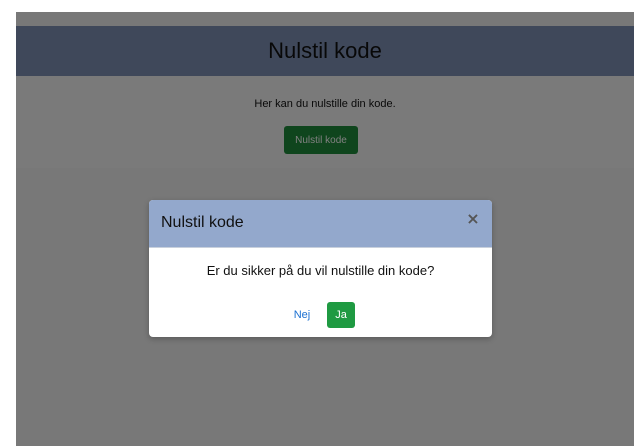  What do you see at coordinates (320, 224) in the screenshot?
I see `dialog-header: Nulstil kode ×` at bounding box center [320, 224].